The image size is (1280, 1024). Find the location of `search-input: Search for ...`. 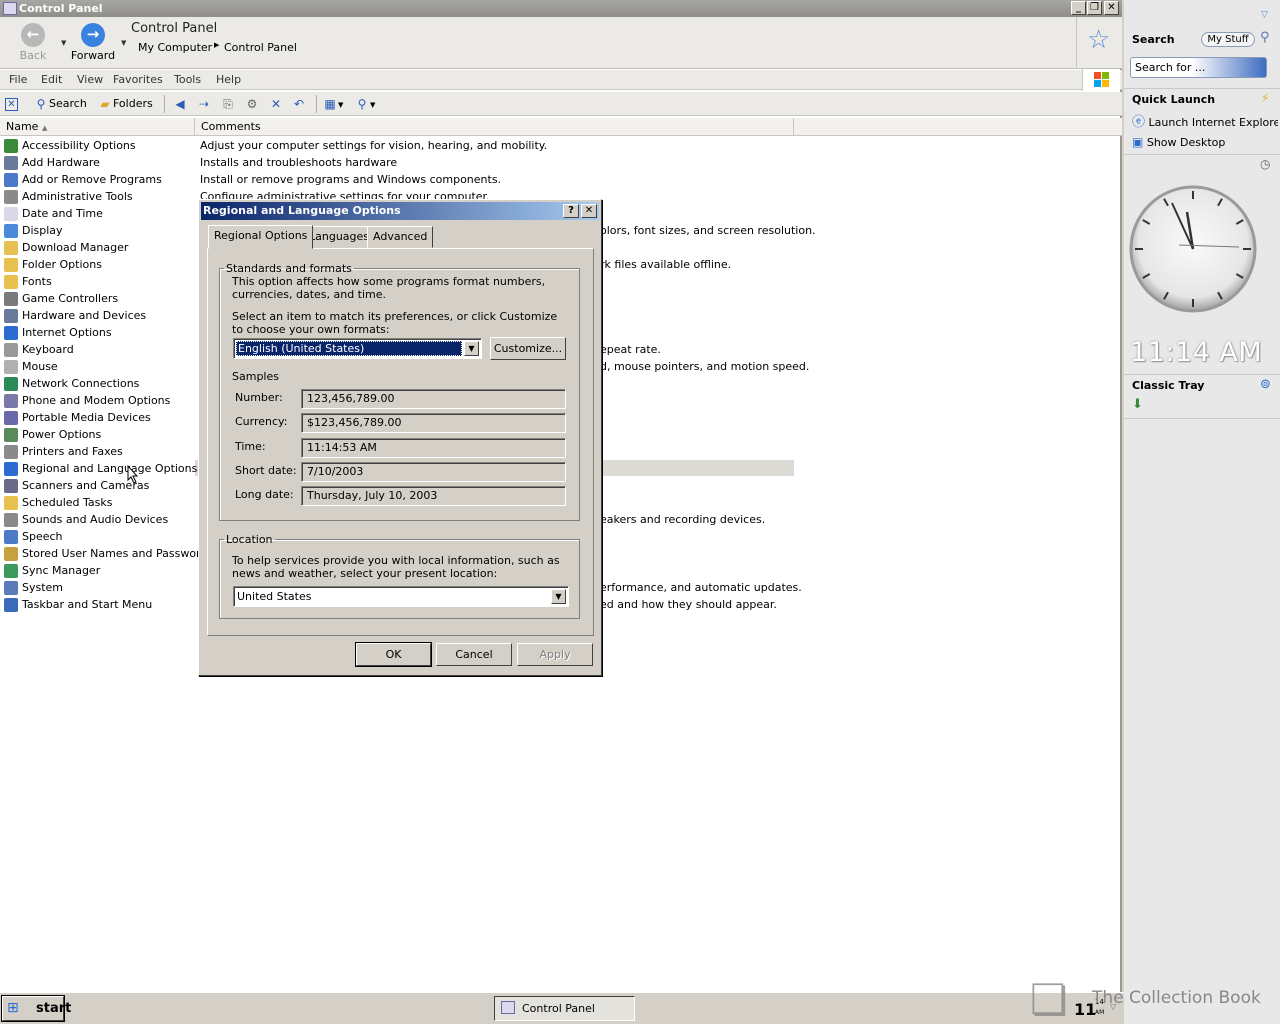

search-input: Search for ... is located at coordinates (1198, 67).